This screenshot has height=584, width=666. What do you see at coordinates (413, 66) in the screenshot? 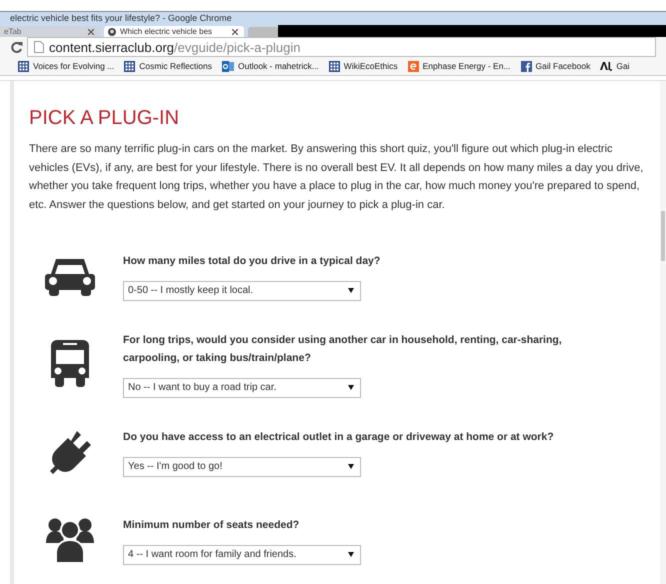
I see `e-logo-icon` at bounding box center [413, 66].